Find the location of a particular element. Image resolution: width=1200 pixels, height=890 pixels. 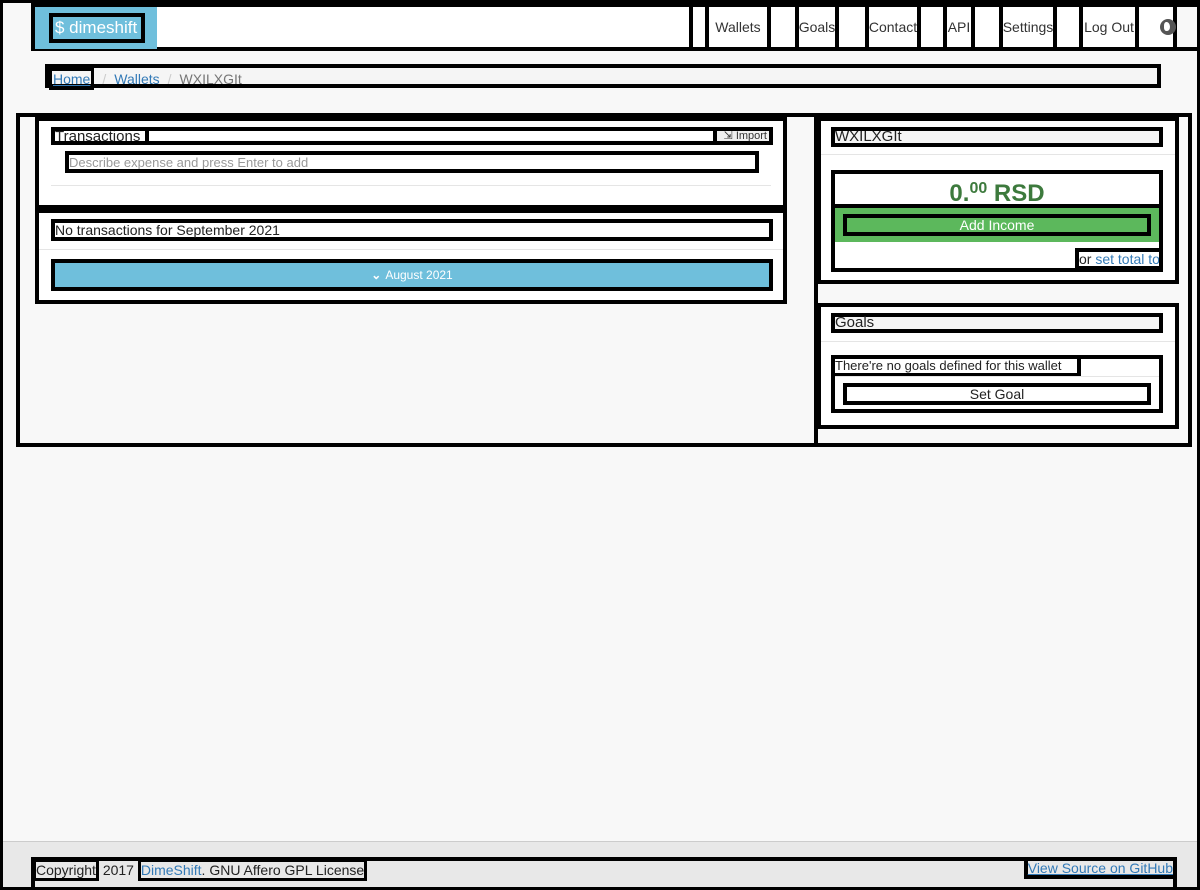

license-container: DimeShift. GNU Affero GPL License is located at coordinates (252, 870).